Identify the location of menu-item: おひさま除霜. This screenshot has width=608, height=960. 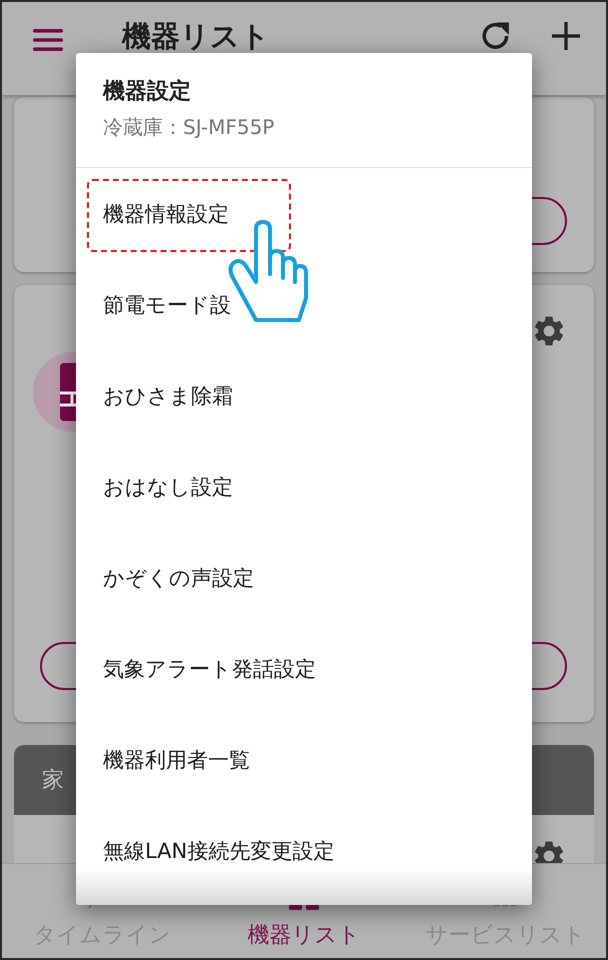
(304, 395).